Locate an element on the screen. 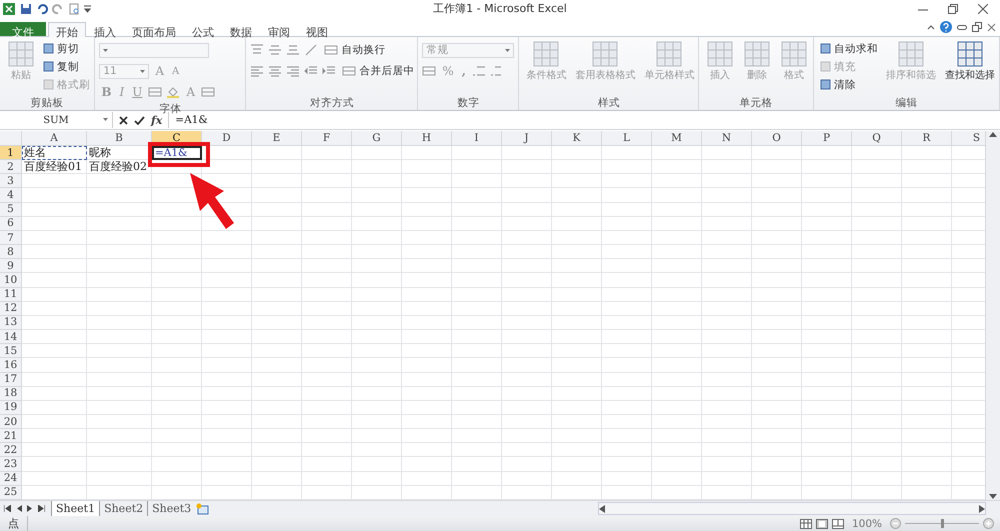  ribbon-tab: 页面布局 is located at coordinates (154, 29).